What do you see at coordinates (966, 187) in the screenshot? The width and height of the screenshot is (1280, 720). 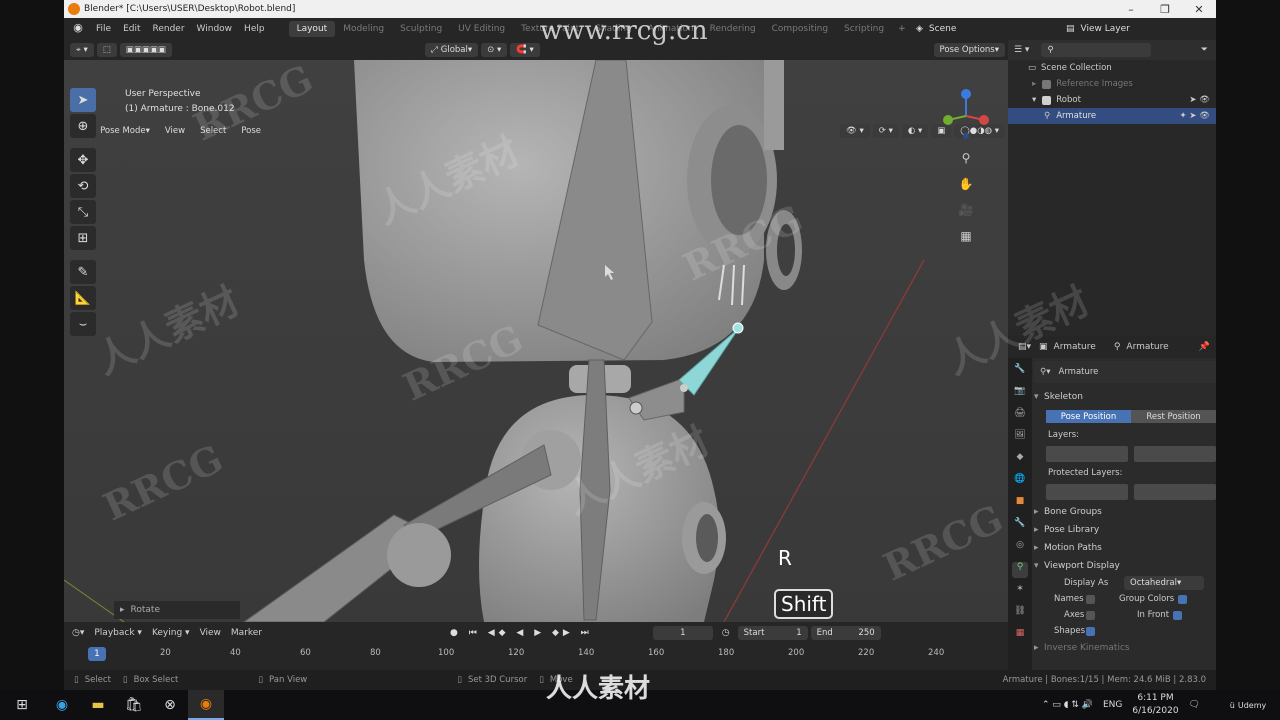 I see `pan-hand-icon: ✋` at bounding box center [966, 187].